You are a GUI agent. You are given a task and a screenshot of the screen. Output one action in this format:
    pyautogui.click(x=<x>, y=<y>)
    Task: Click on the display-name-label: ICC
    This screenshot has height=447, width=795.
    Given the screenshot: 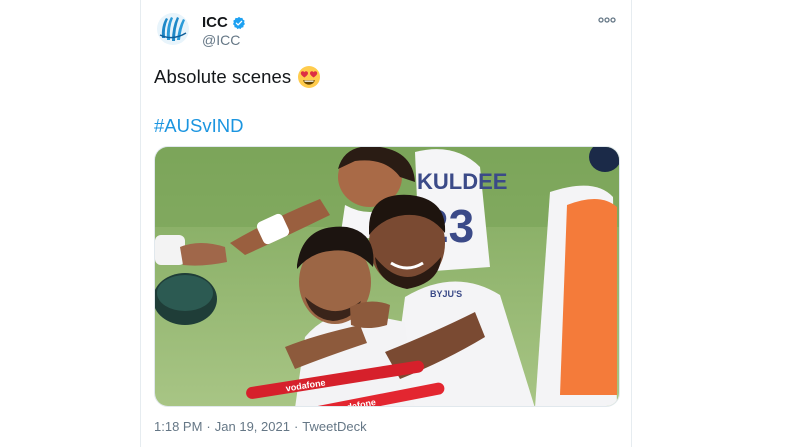 What is the action you would take?
    pyautogui.click(x=215, y=22)
    